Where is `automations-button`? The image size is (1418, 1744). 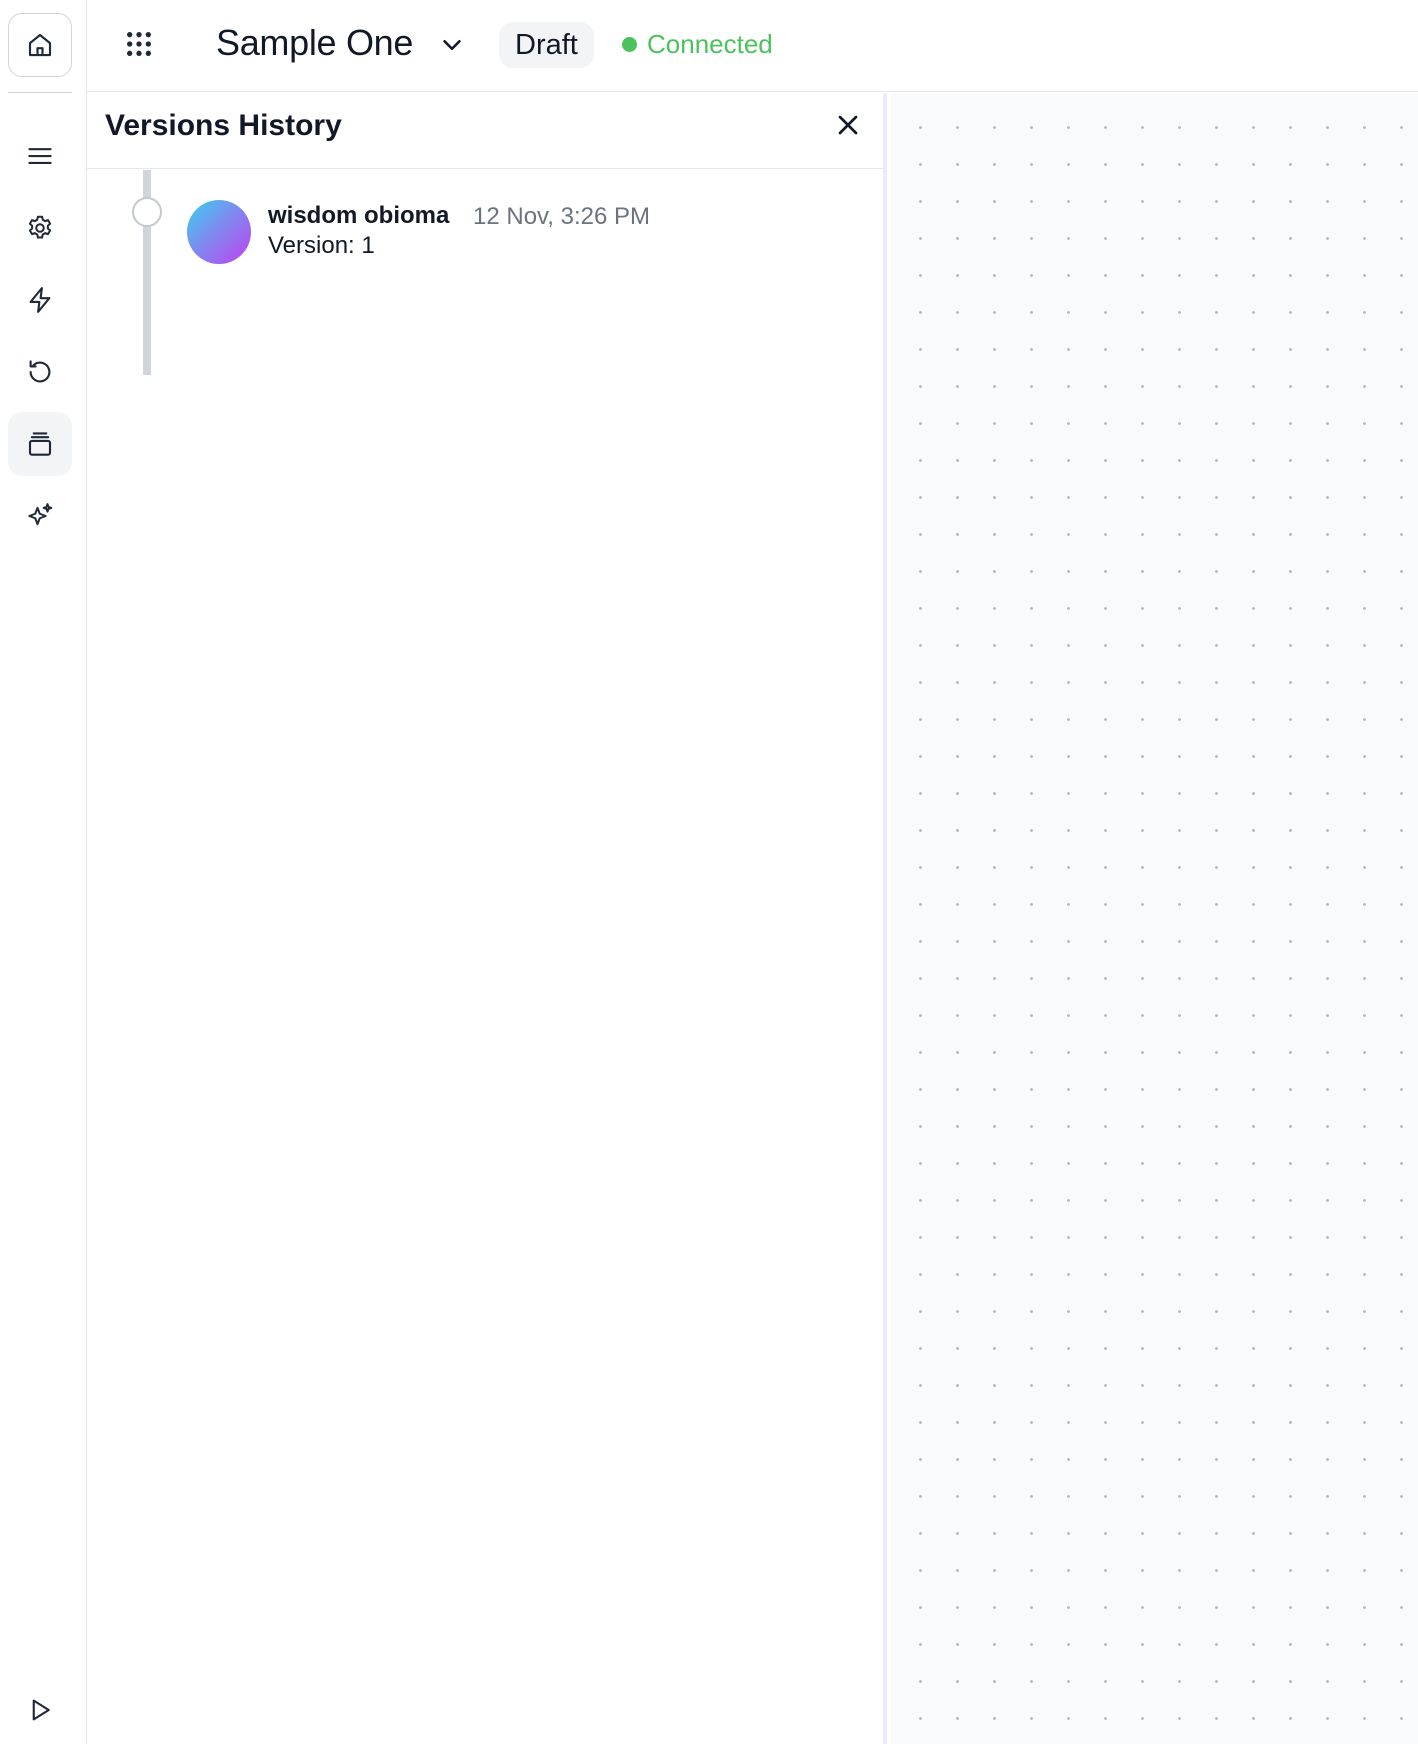
automations-button is located at coordinates (40, 300).